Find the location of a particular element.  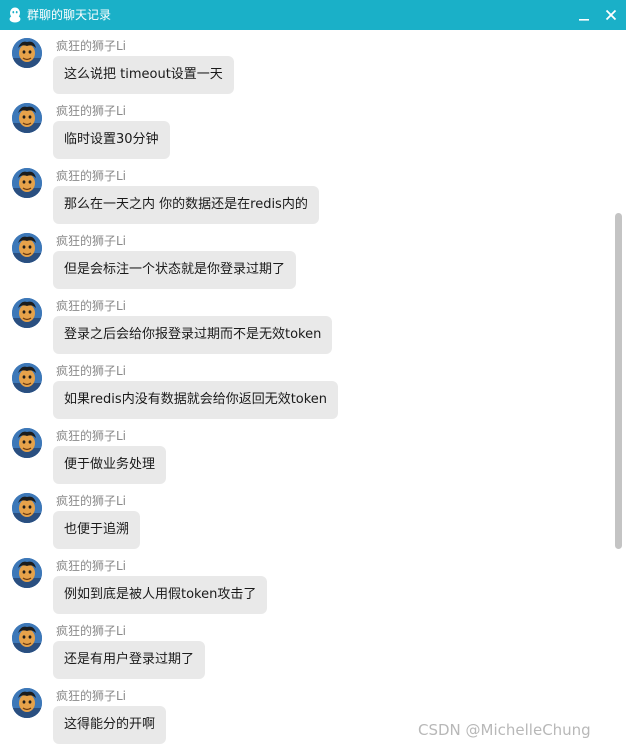

title-bar: 群聊的聊天记录 is located at coordinates (313, 15).